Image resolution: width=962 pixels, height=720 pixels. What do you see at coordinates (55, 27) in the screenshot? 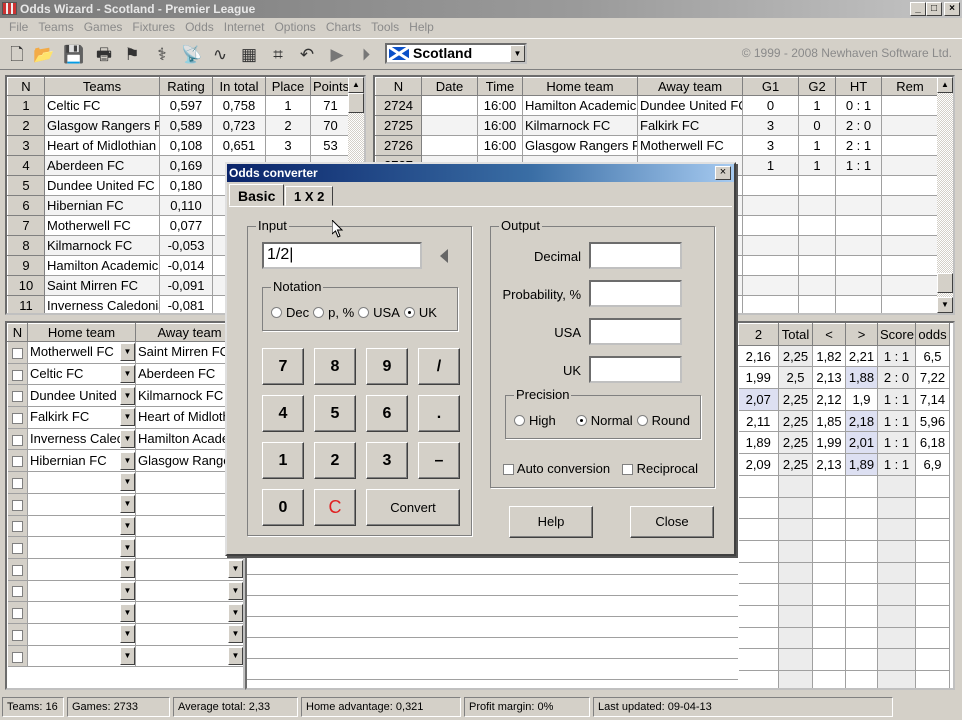
I see `menu-teams: Teams` at bounding box center [55, 27].